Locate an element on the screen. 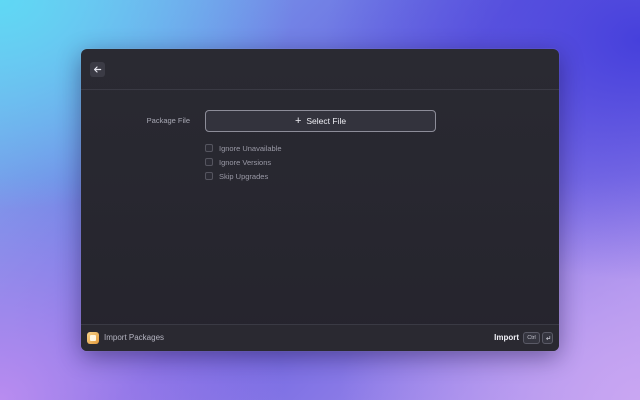 This screenshot has height=400, width=640. select-file-button: + Select File is located at coordinates (320, 121).